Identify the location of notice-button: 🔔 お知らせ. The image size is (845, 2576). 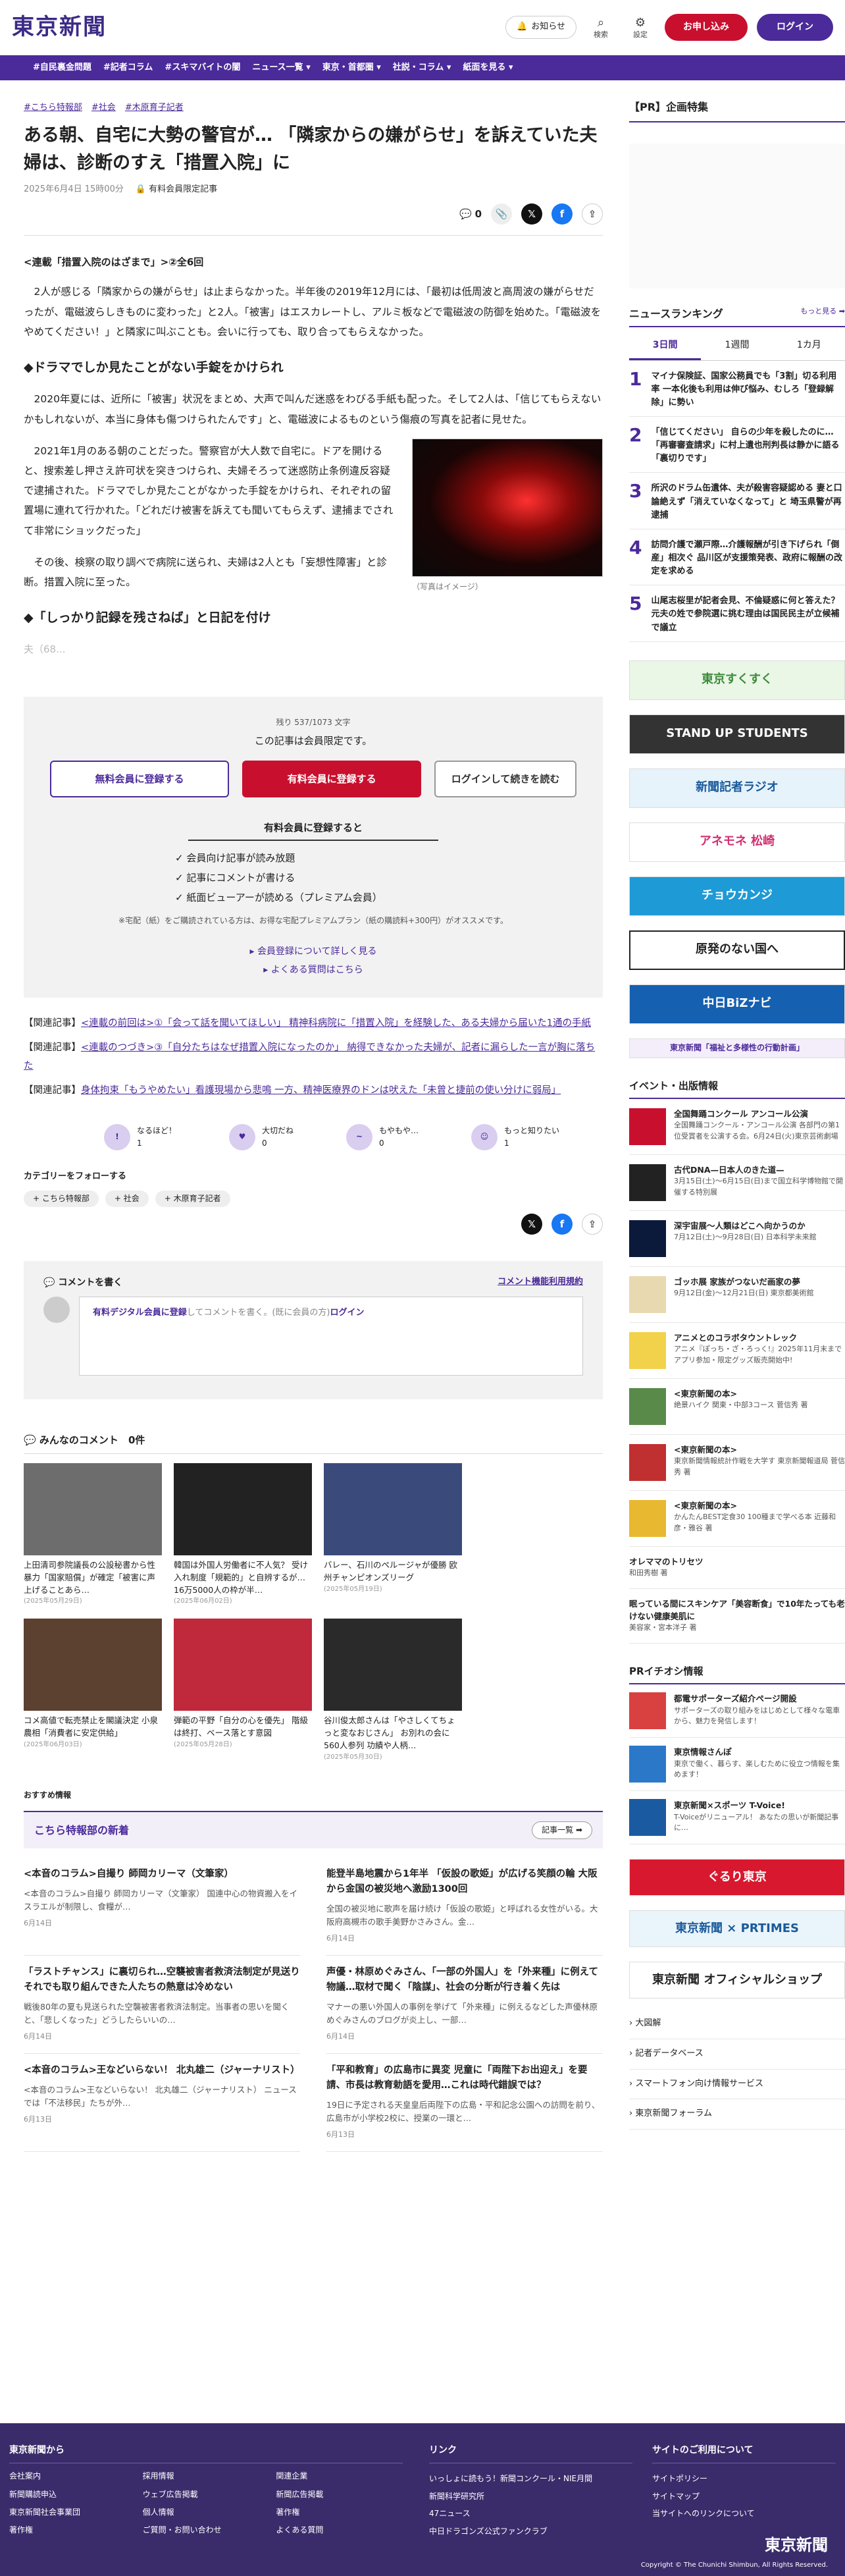
(540, 27).